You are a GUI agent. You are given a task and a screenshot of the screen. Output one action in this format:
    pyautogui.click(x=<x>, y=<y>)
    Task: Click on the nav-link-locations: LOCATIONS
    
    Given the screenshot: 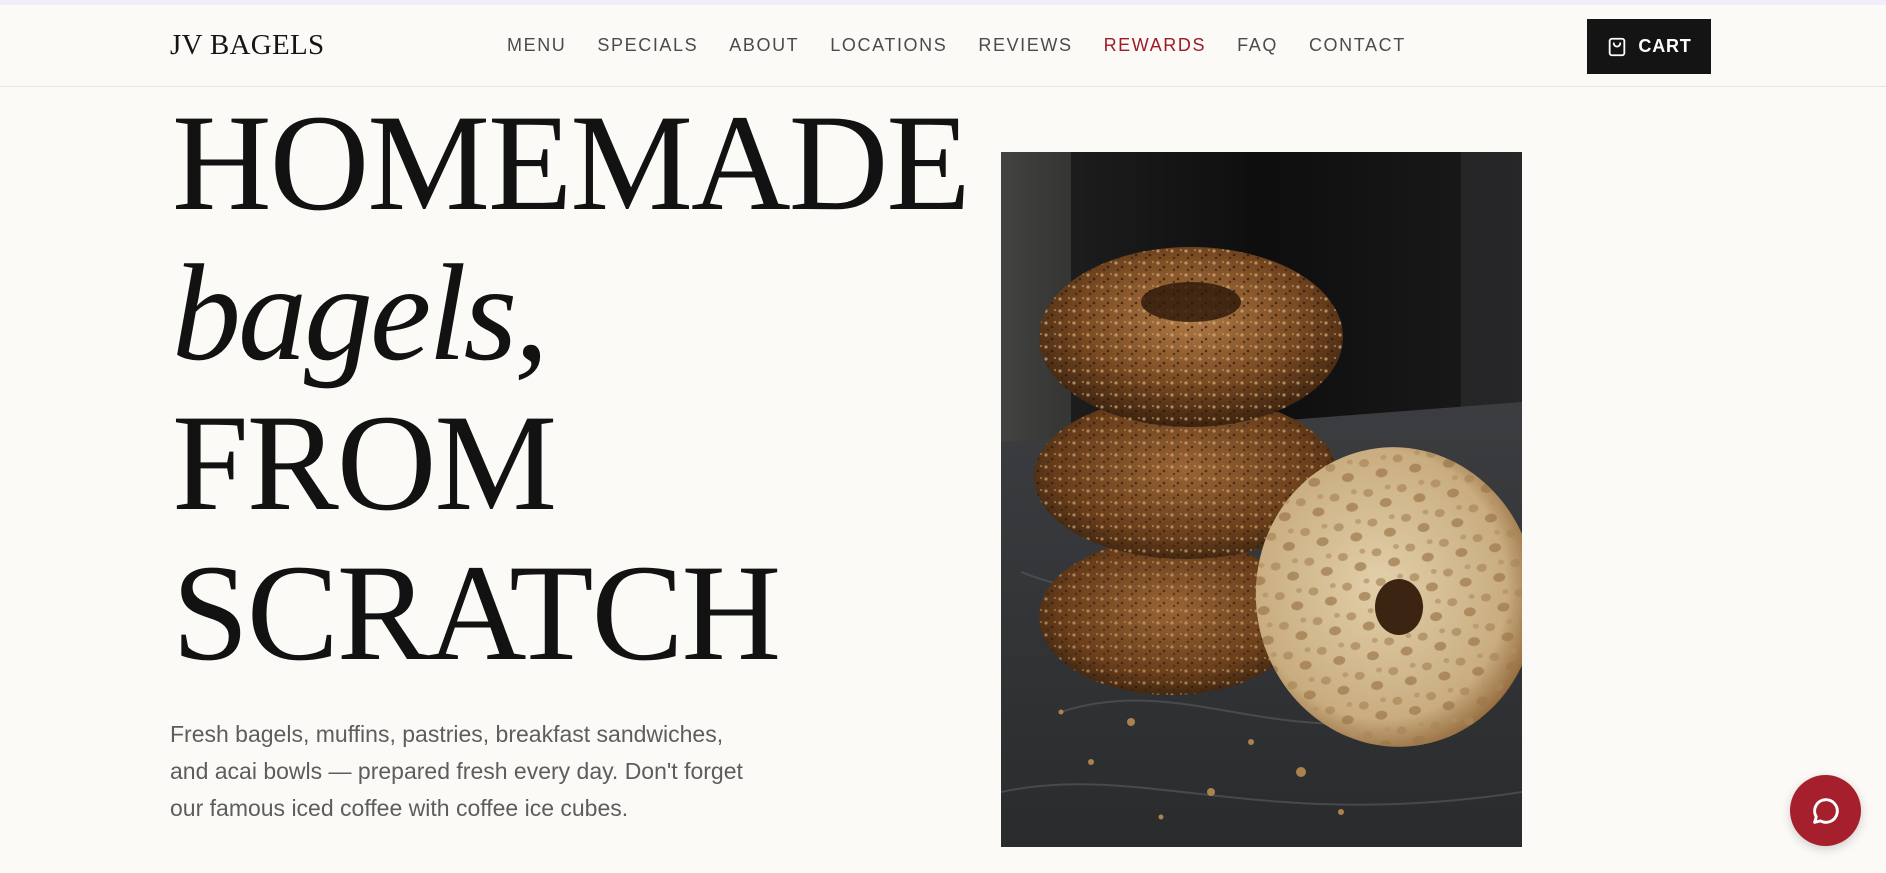 What is the action you would take?
    pyautogui.click(x=888, y=45)
    